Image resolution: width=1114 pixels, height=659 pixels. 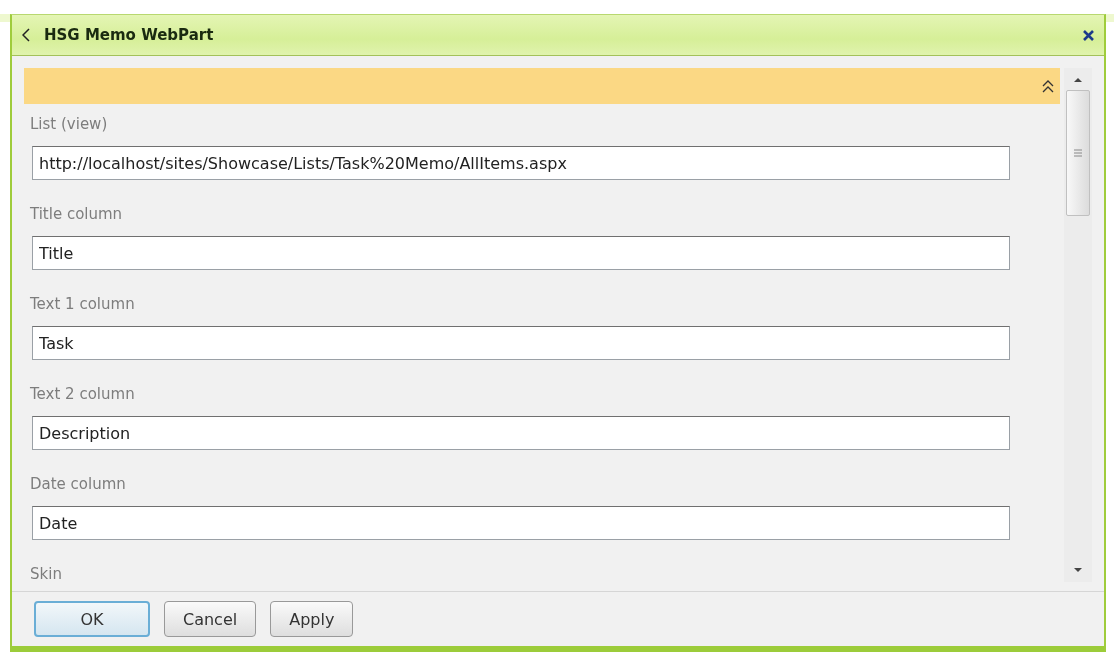 What do you see at coordinates (1088, 35) in the screenshot?
I see `close-icon` at bounding box center [1088, 35].